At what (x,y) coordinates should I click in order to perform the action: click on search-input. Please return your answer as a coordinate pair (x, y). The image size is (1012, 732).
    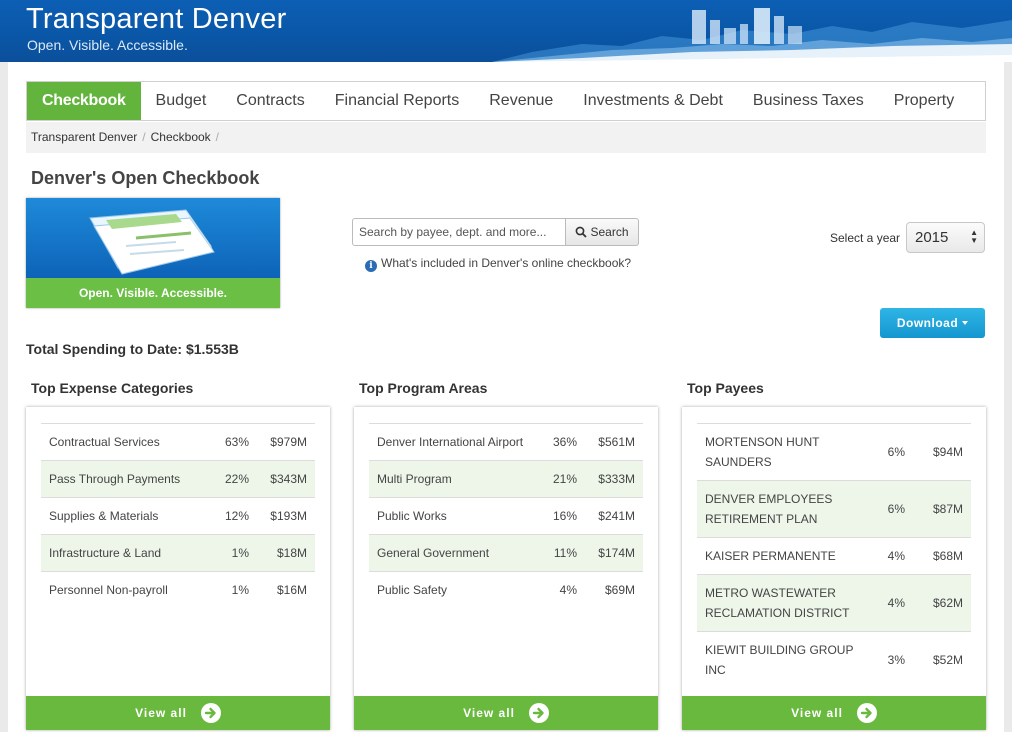
    Looking at the image, I should click on (459, 232).